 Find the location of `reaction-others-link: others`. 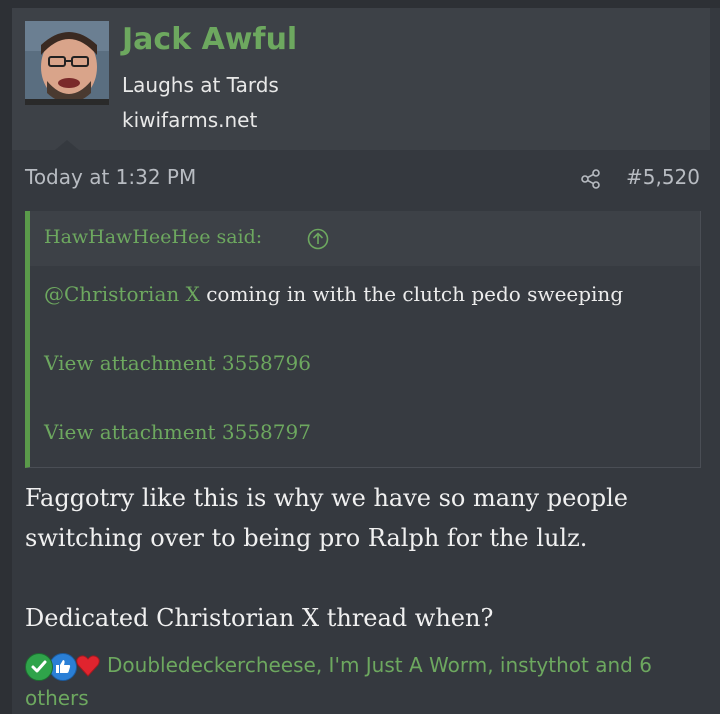

reaction-others-link: others is located at coordinates (57, 698).